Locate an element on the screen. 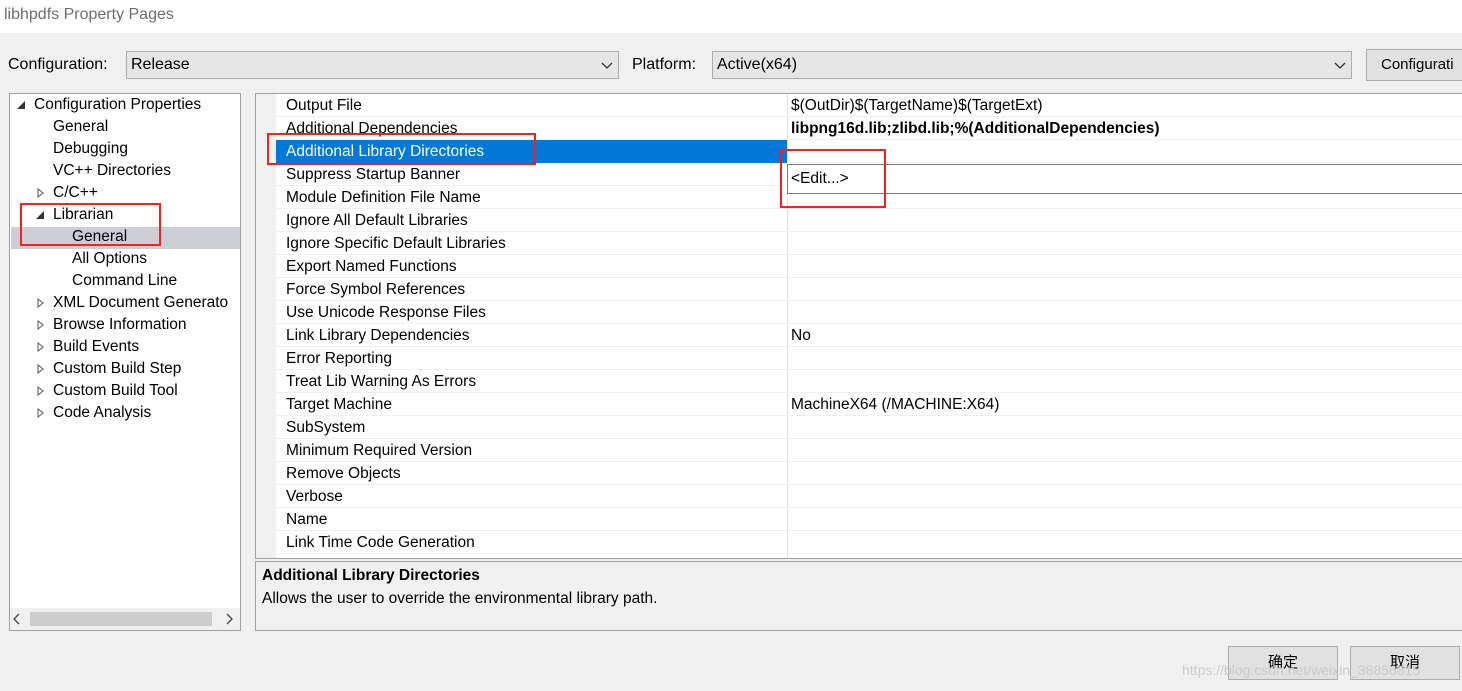 This screenshot has height=691, width=1462. property-name: Error Reporting is located at coordinates (339, 358).